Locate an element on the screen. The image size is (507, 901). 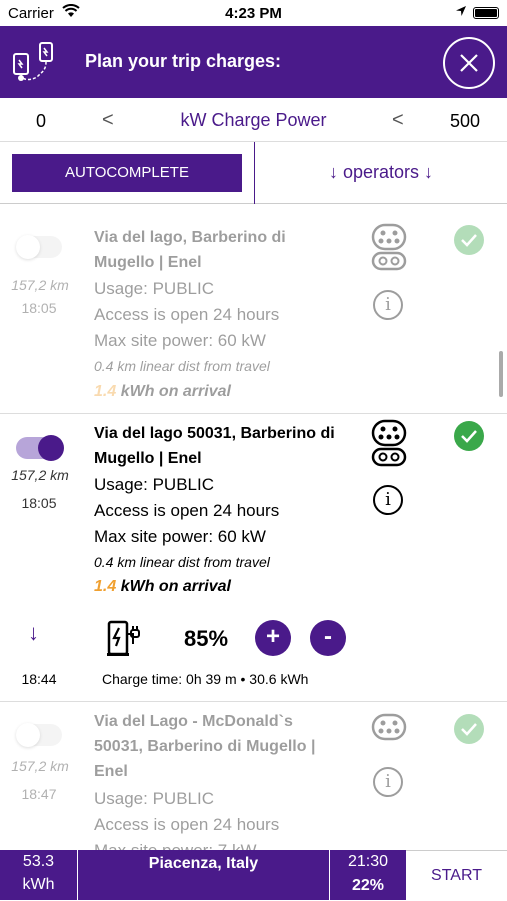
station-eta: 18:47 is located at coordinates (39, 794).